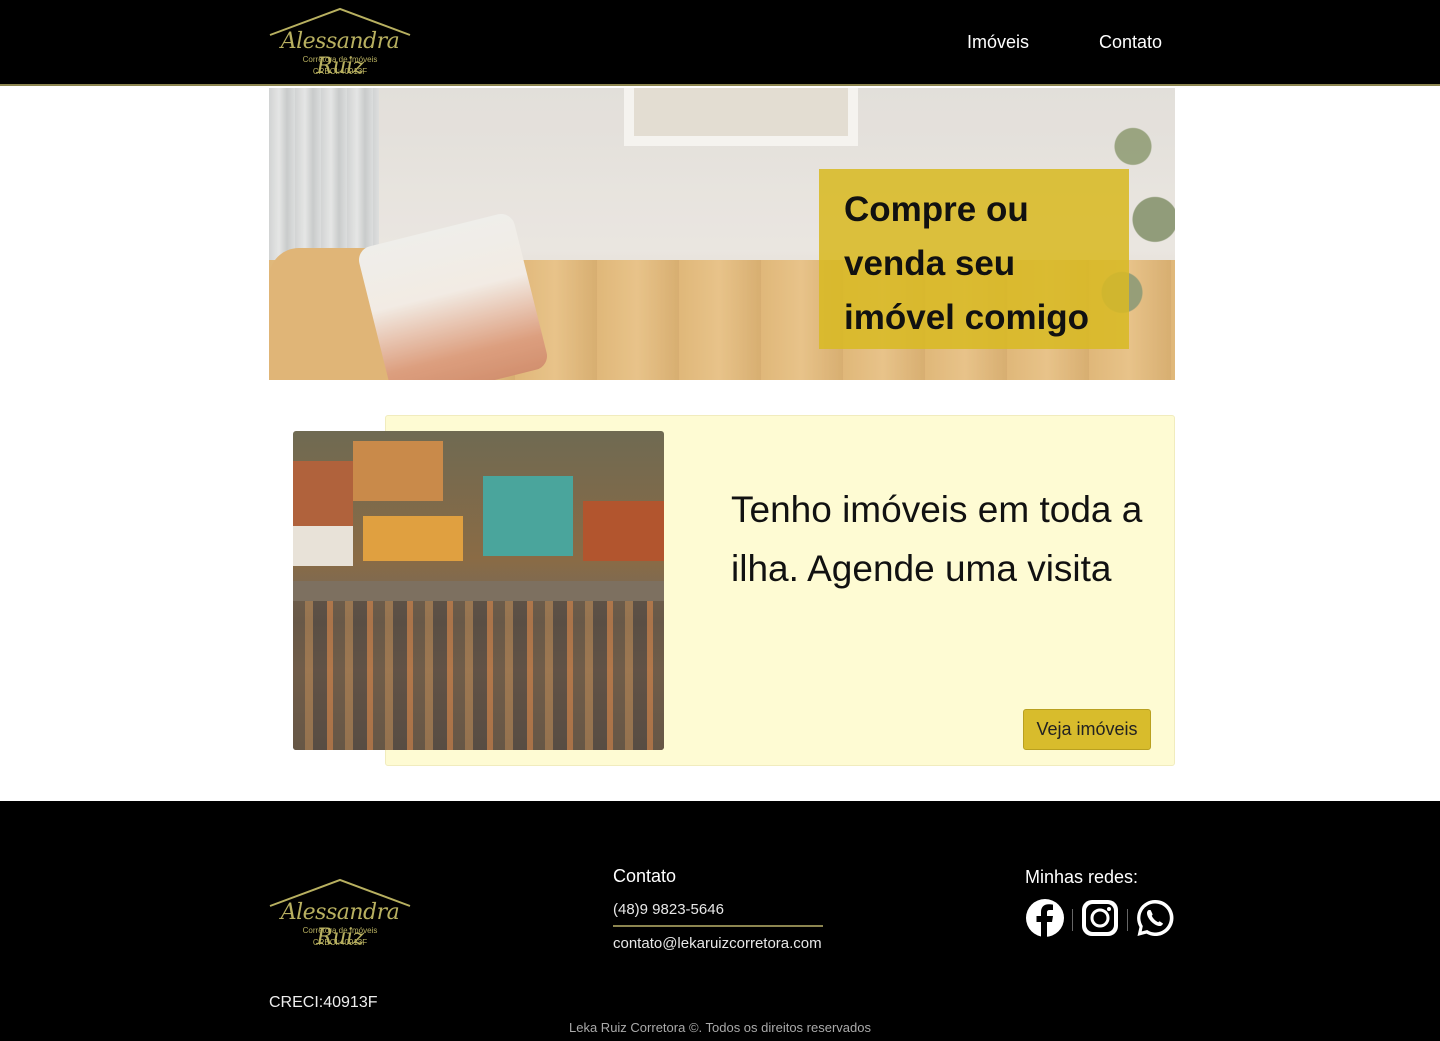 The image size is (1440, 1041). I want to click on facebook-icon, so click(1045, 918).